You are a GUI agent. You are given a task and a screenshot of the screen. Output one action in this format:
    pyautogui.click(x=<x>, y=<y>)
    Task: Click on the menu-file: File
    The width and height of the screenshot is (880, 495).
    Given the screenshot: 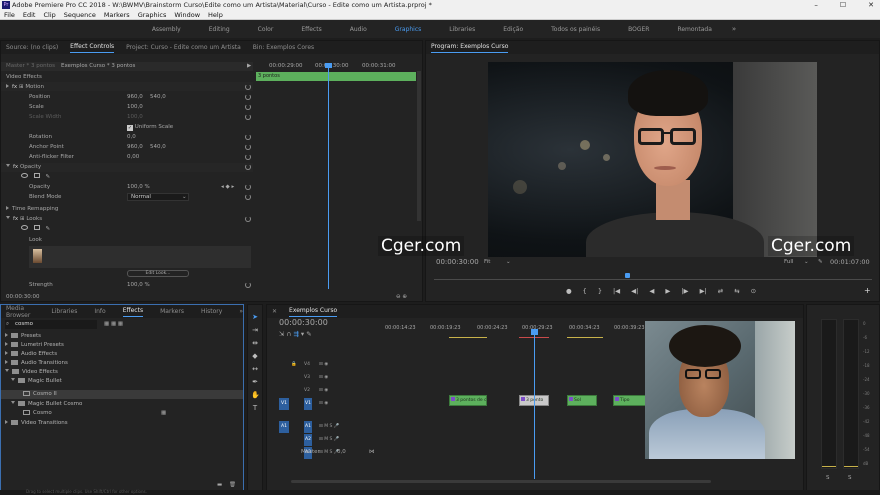 What is the action you would take?
    pyautogui.click(x=9, y=14)
    